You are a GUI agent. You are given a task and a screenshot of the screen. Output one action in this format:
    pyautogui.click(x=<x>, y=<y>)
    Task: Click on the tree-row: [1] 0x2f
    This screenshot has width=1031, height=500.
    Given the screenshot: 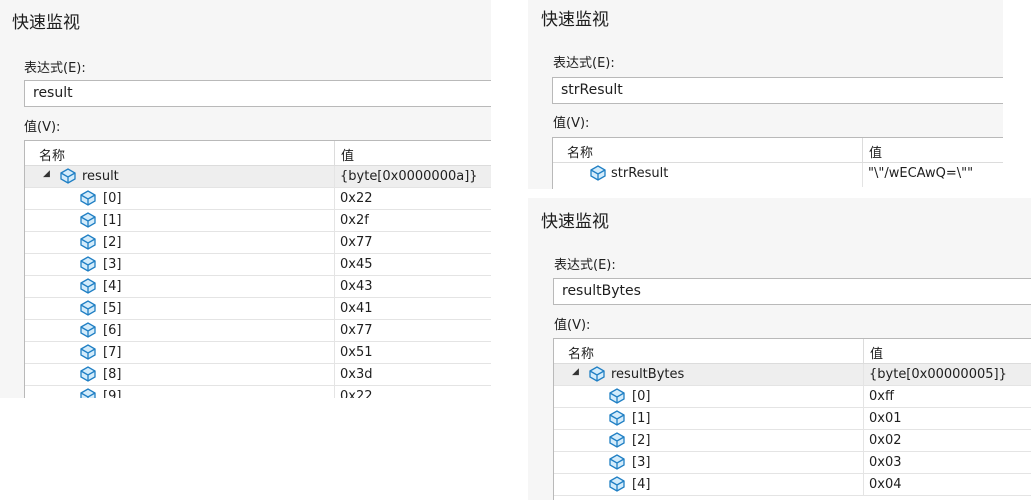 What is the action you would take?
    pyautogui.click(x=258, y=221)
    